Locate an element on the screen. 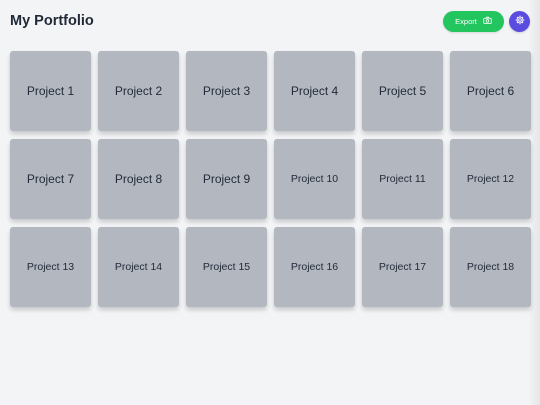 The height and width of the screenshot is (405, 540). project-card-label: Project 14 is located at coordinates (138, 267).